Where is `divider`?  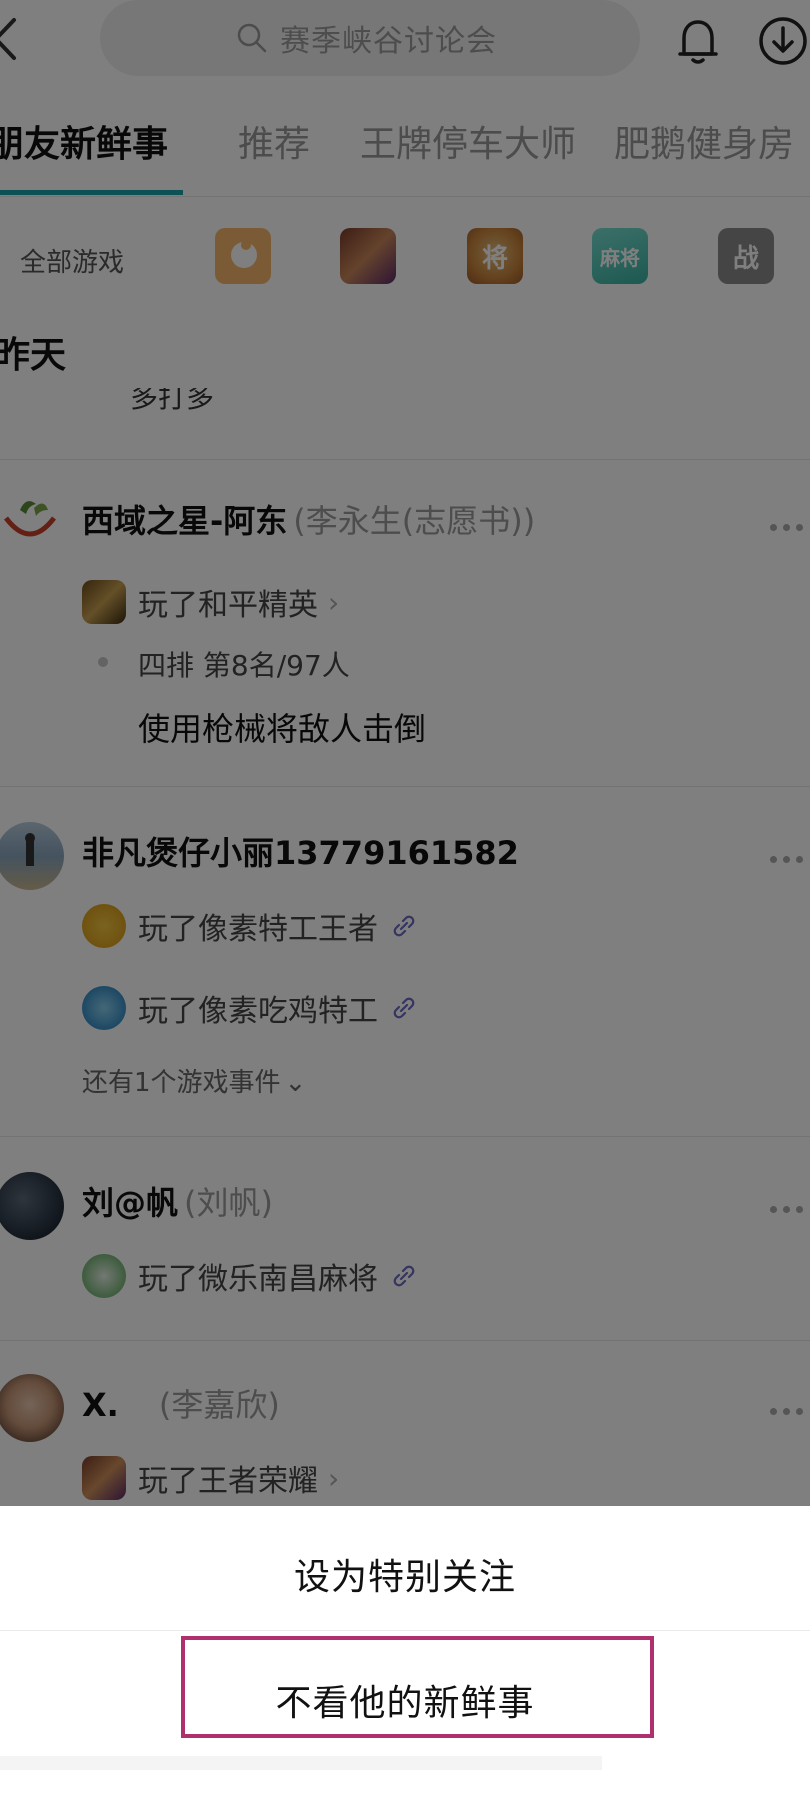 divider is located at coordinates (405, 1630).